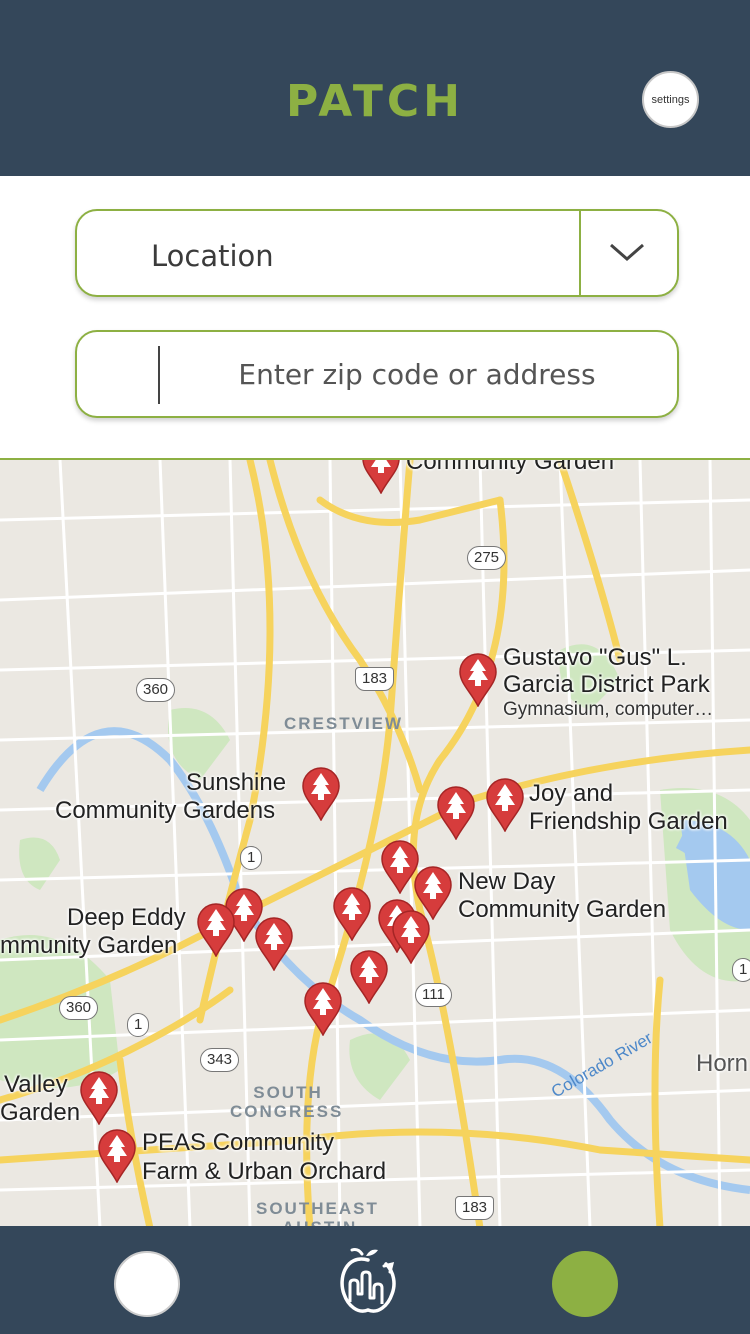 Image resolution: width=750 pixels, height=1334 pixels. I want to click on bottom-nav, so click(375, 1280).